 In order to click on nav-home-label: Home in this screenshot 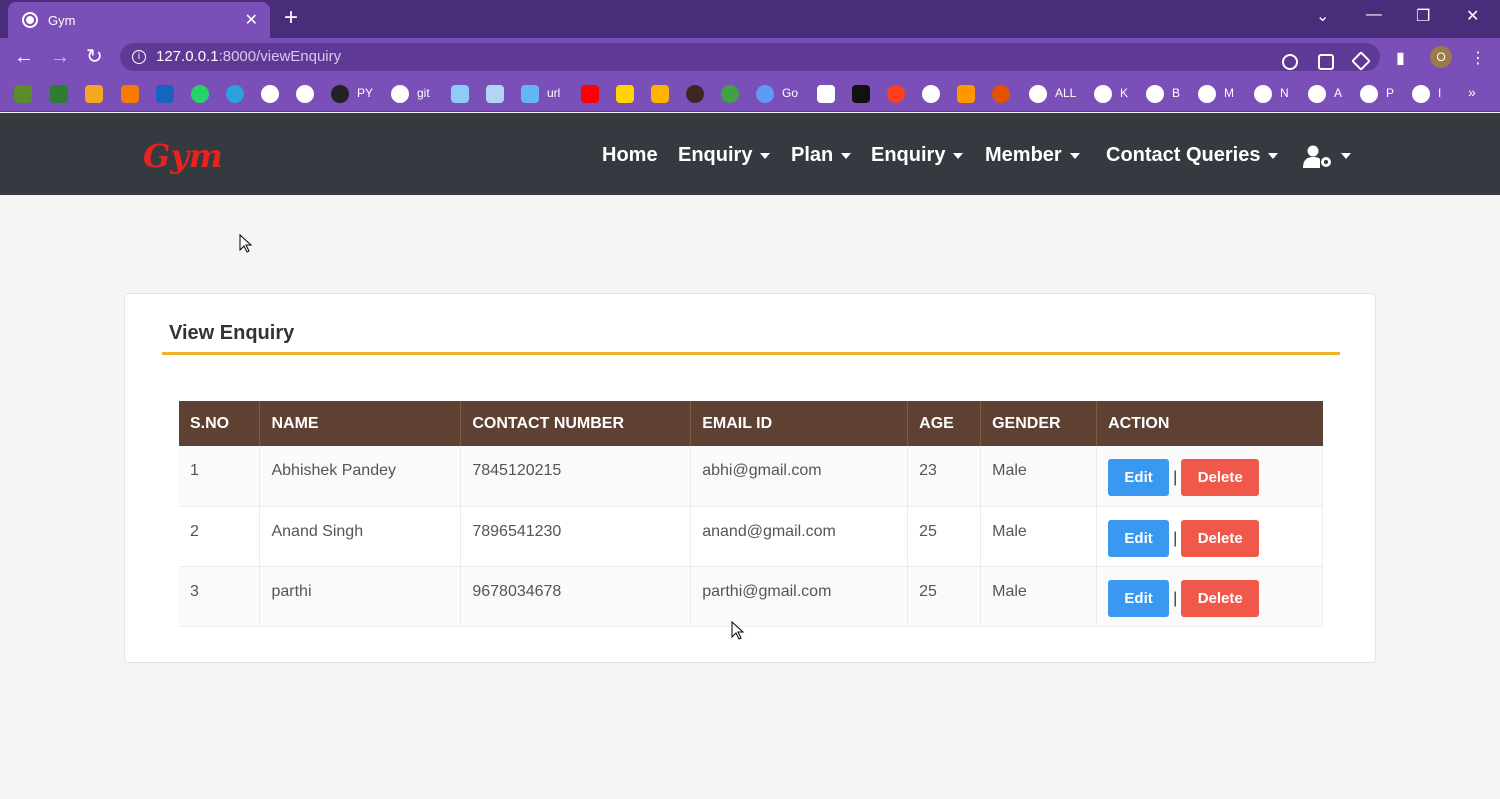, I will do `click(630, 155)`.